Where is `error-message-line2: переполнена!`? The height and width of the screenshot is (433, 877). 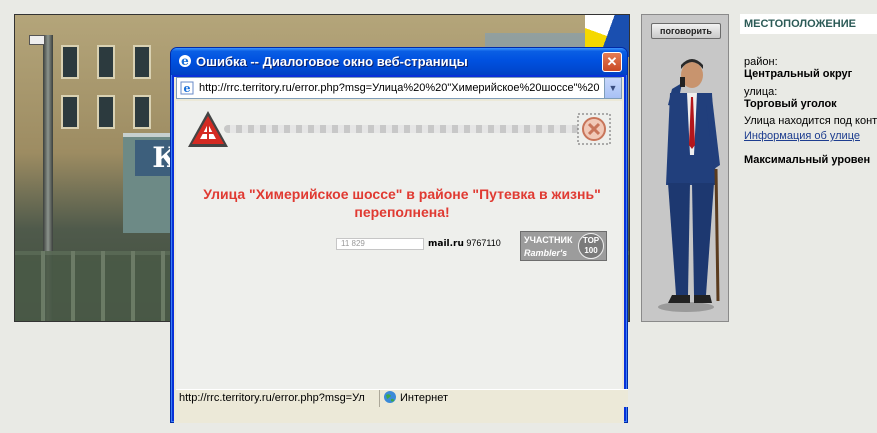 error-message-line2: переполнена! is located at coordinates (402, 212).